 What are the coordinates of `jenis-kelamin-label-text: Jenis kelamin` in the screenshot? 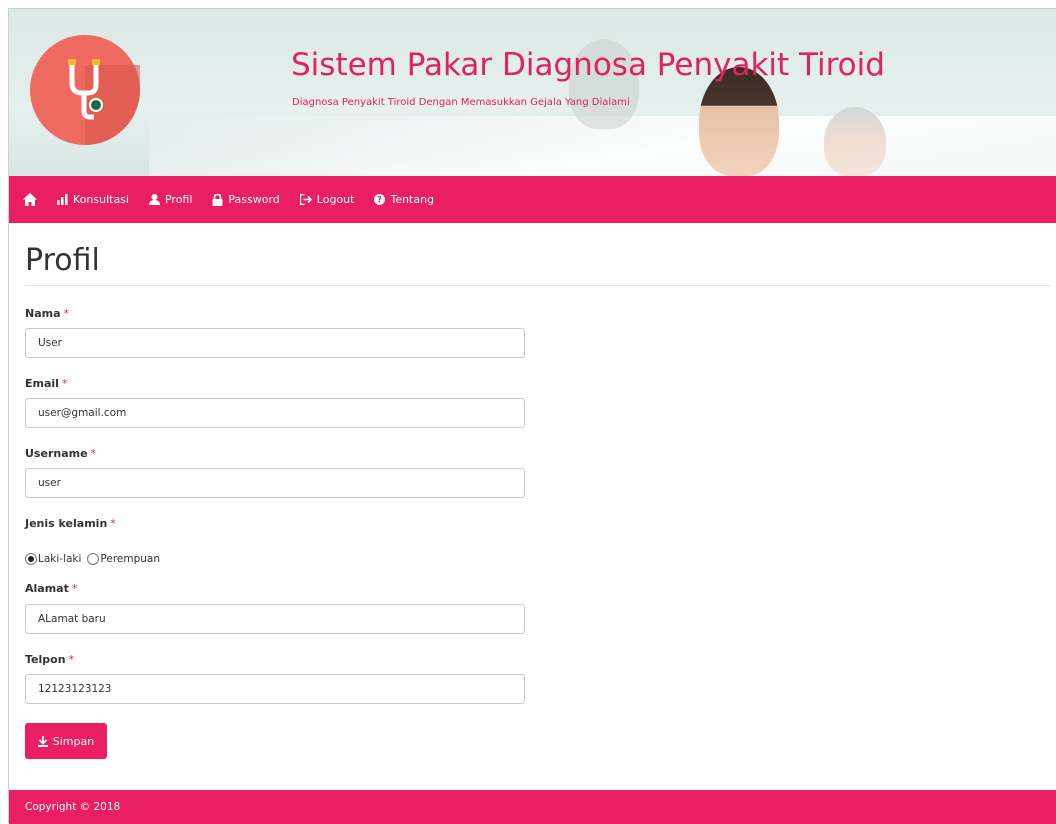 It's located at (66, 523).